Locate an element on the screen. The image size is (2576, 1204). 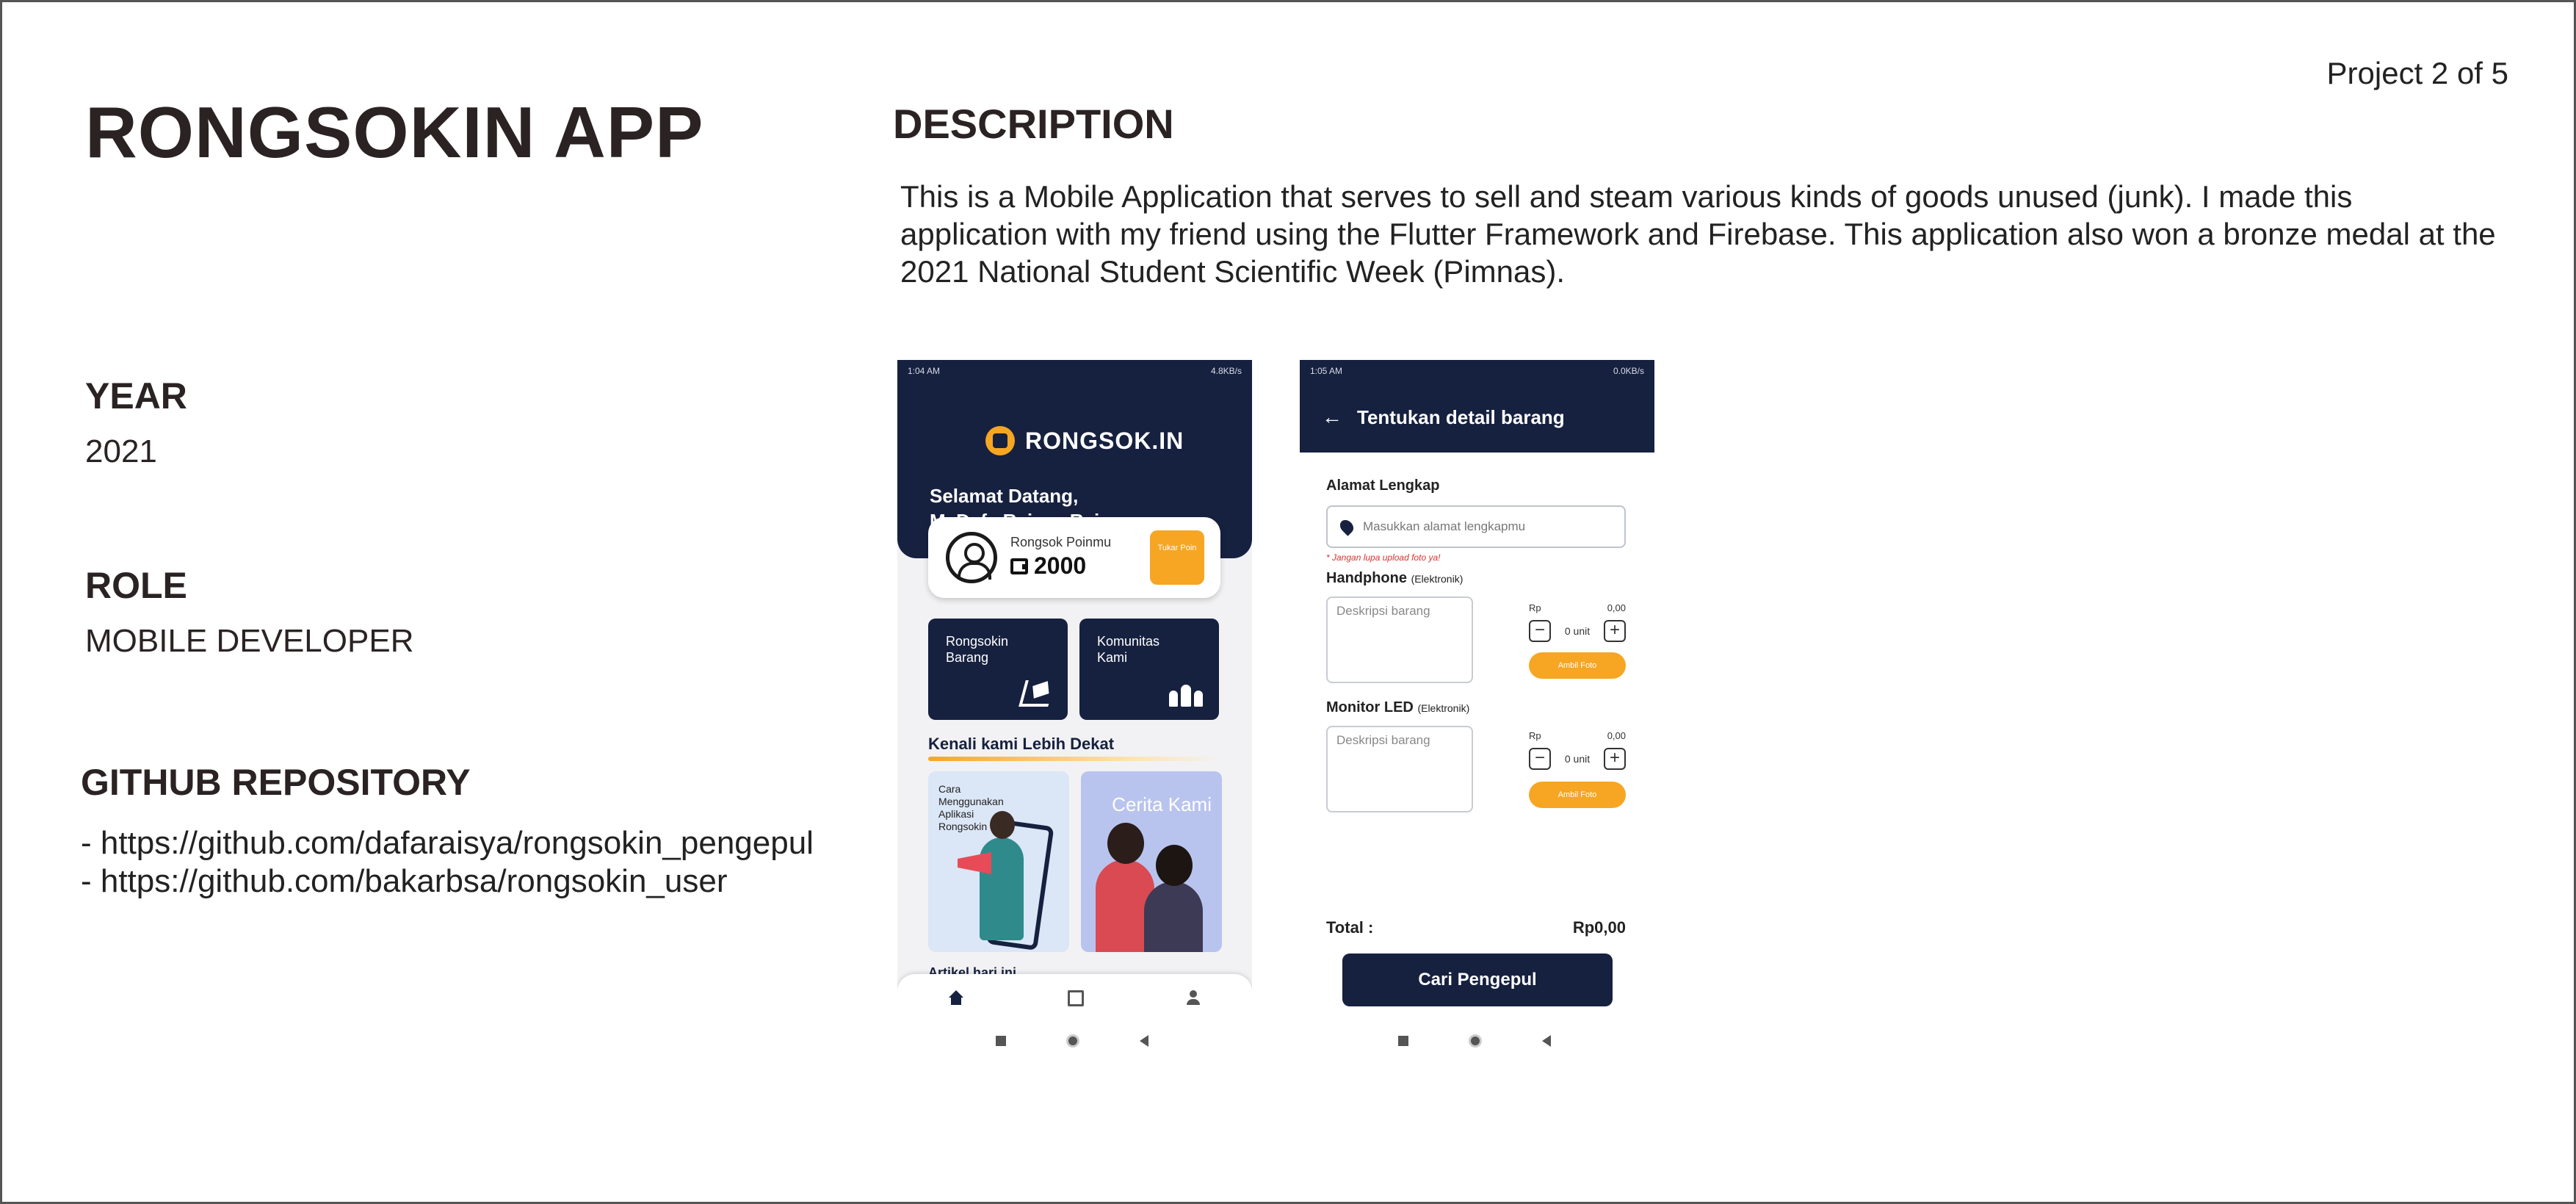
status-bar: 1:04 AM 4.8KB/s is located at coordinates (1074, 371).